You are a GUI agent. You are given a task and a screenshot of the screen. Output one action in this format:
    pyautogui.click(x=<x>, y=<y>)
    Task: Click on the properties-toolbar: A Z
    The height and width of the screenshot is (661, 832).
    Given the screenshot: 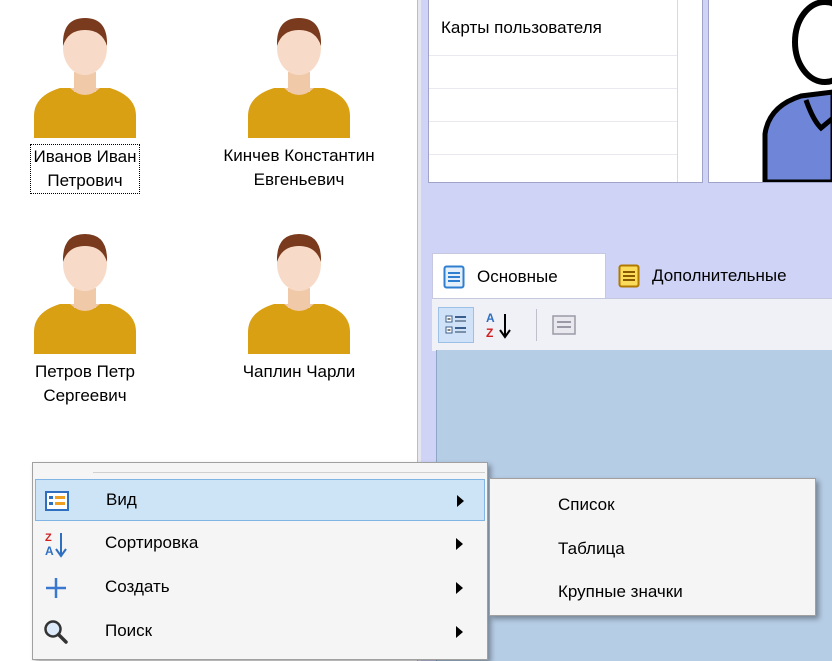 What is the action you would take?
    pyautogui.click(x=632, y=324)
    